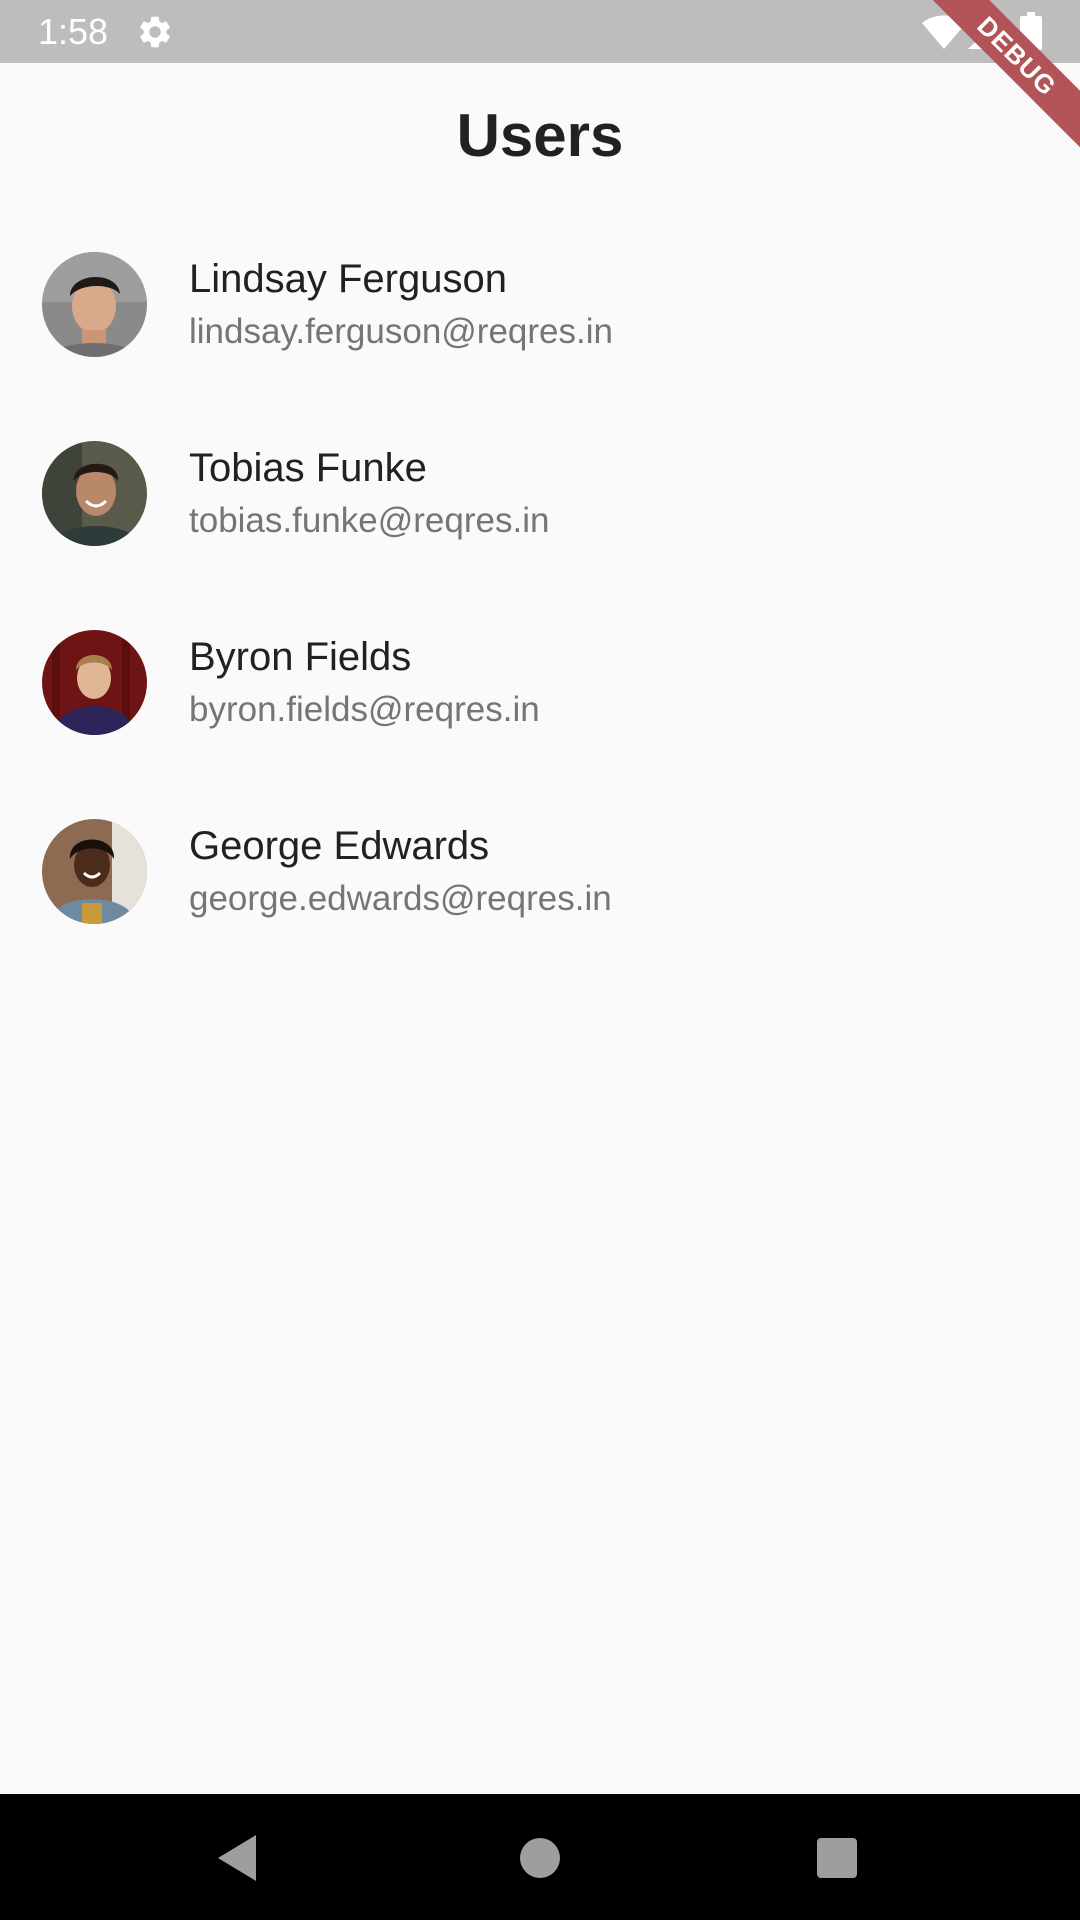 The width and height of the screenshot is (1080, 1920). Describe the element at coordinates (348, 279) in the screenshot. I see `user-name: Lindsay Ferguson` at that location.